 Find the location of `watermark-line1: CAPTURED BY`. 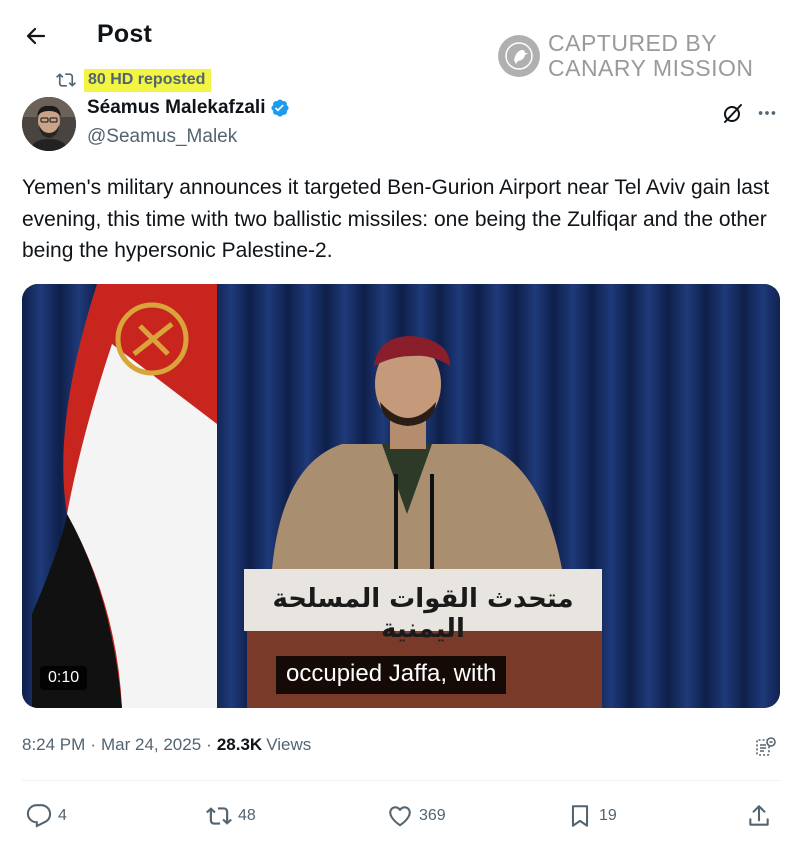

watermark-line1: CAPTURED BY is located at coordinates (633, 43).